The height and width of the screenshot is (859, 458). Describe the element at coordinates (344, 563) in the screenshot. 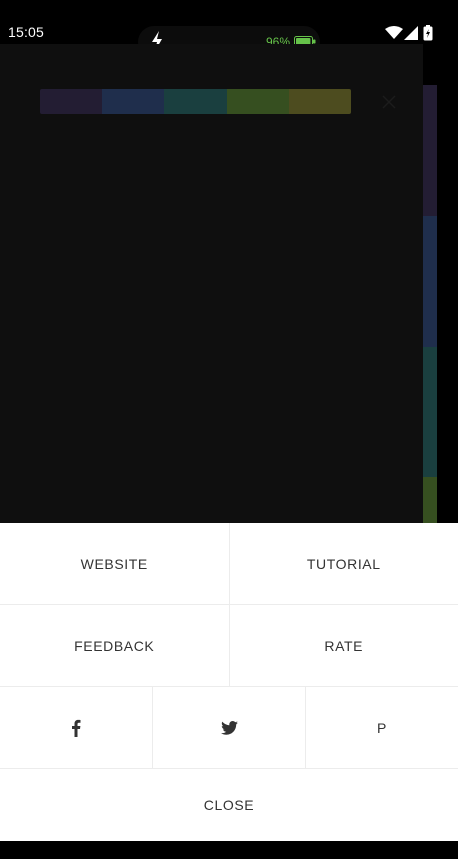

I see `tutorial-button: TUTORIAL` at that location.